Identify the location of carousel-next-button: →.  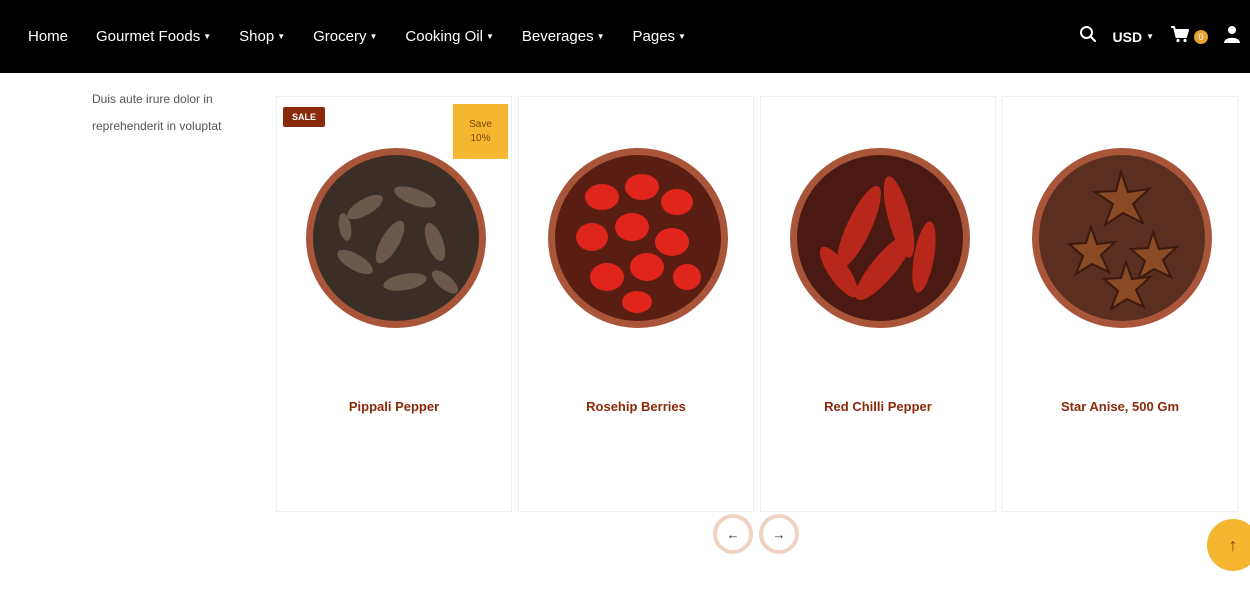
(779, 534).